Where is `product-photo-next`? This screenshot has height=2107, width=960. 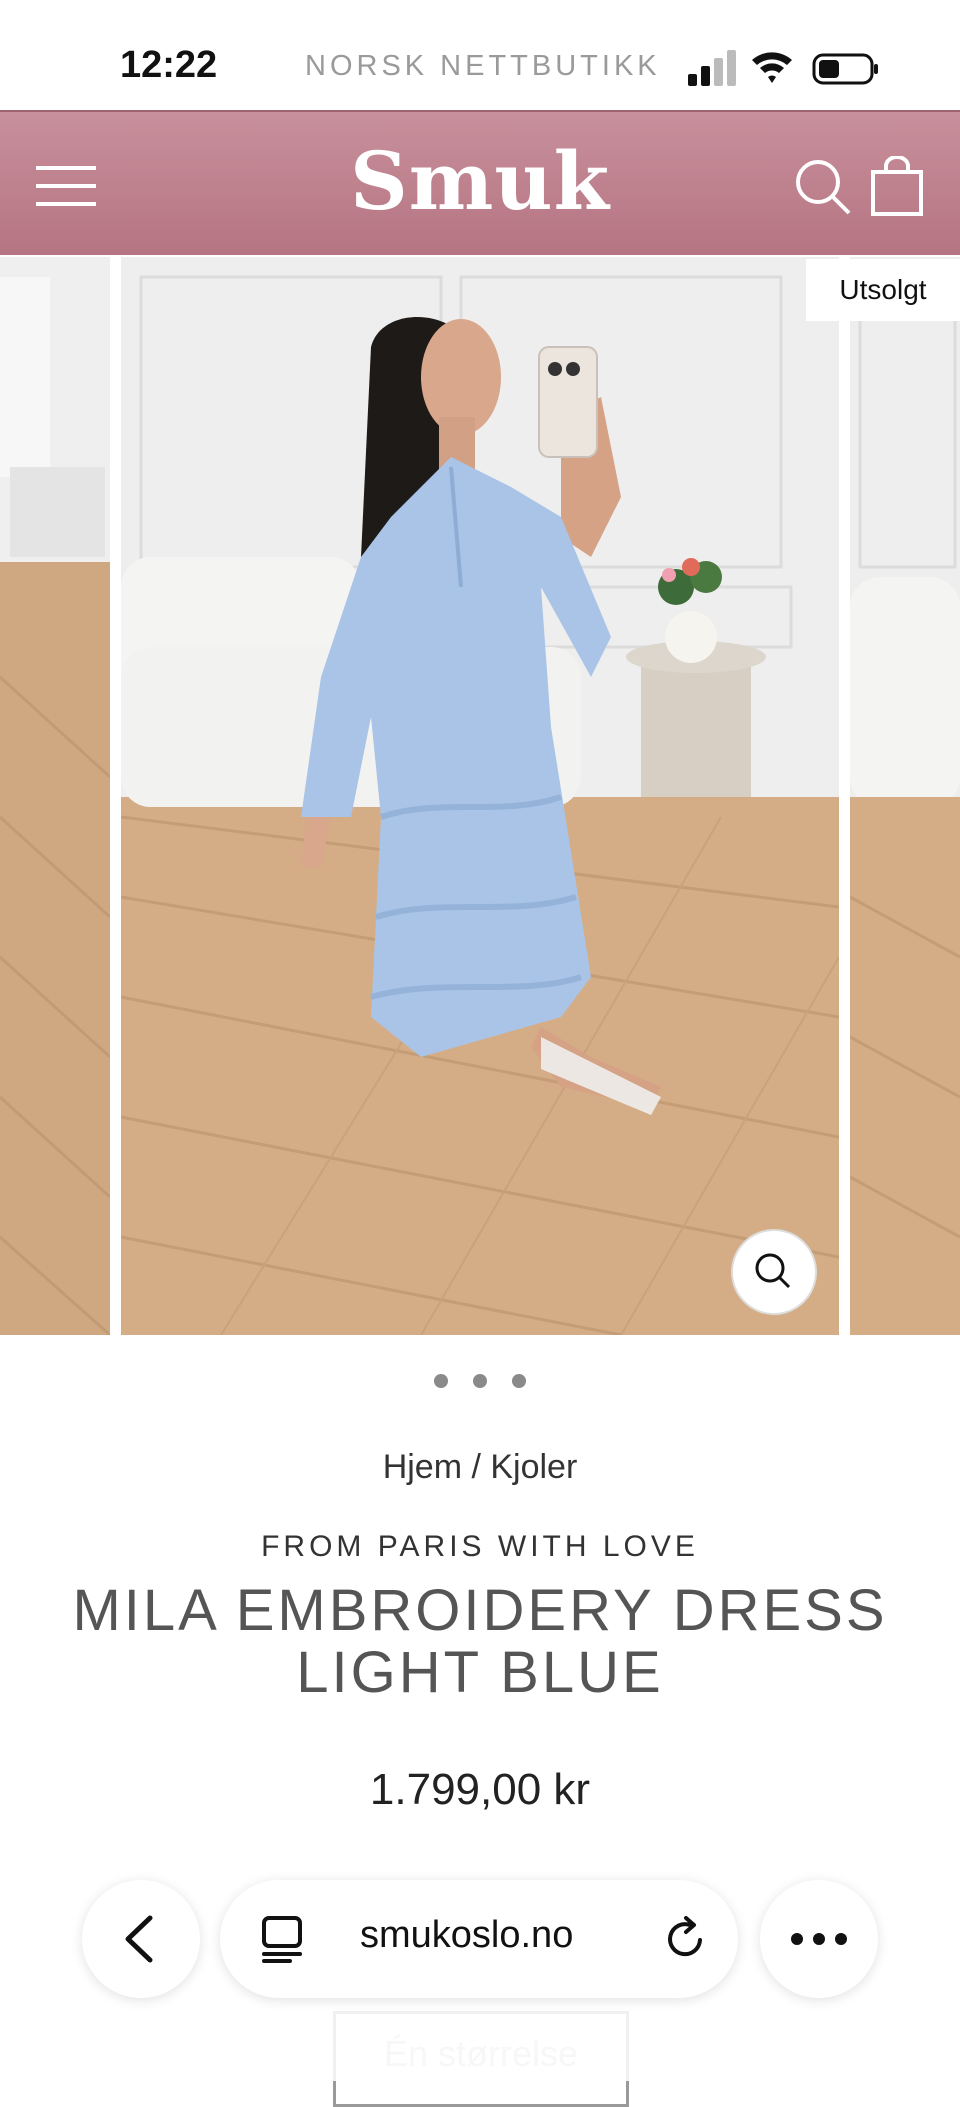
product-photo-next is located at coordinates (905, 796).